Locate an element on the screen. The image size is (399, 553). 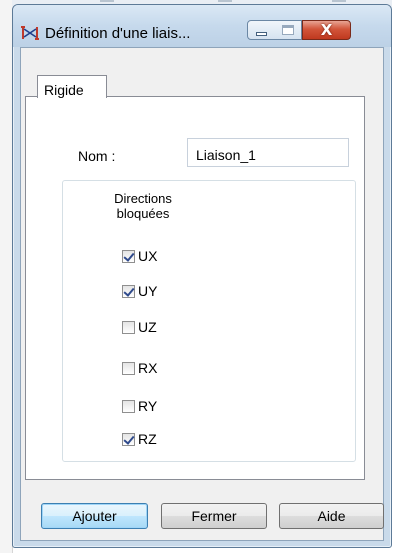
close-icon: X is located at coordinates (326, 29).